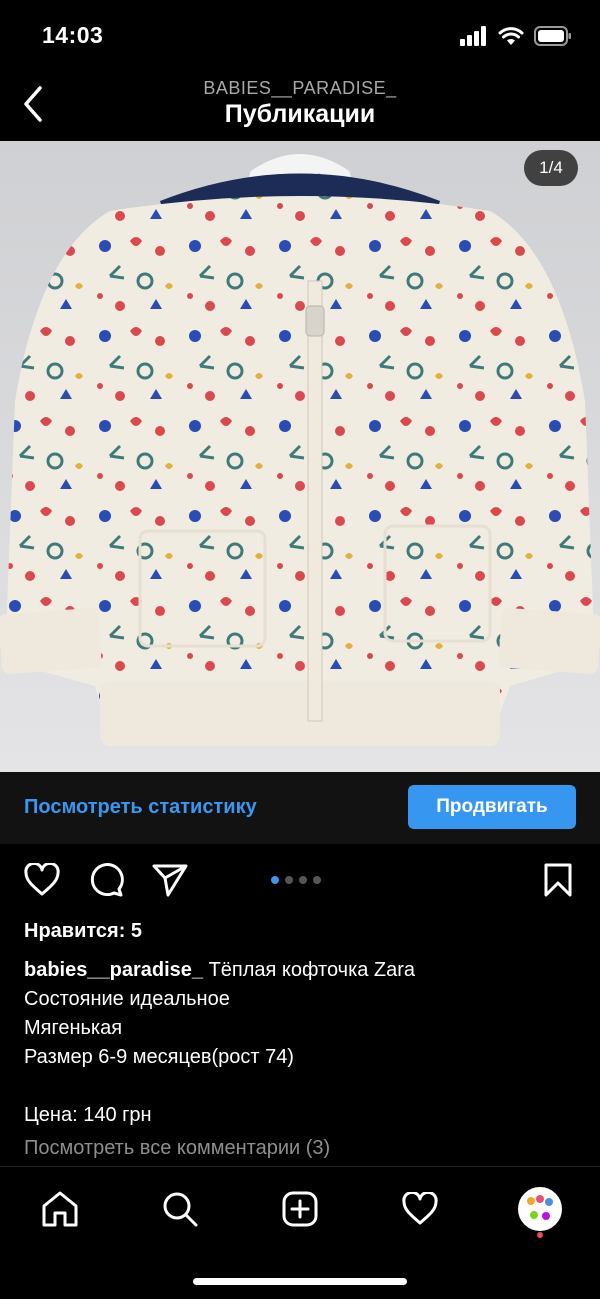 This screenshot has width=600, height=1299. I want to click on send-icon, so click(170, 880).